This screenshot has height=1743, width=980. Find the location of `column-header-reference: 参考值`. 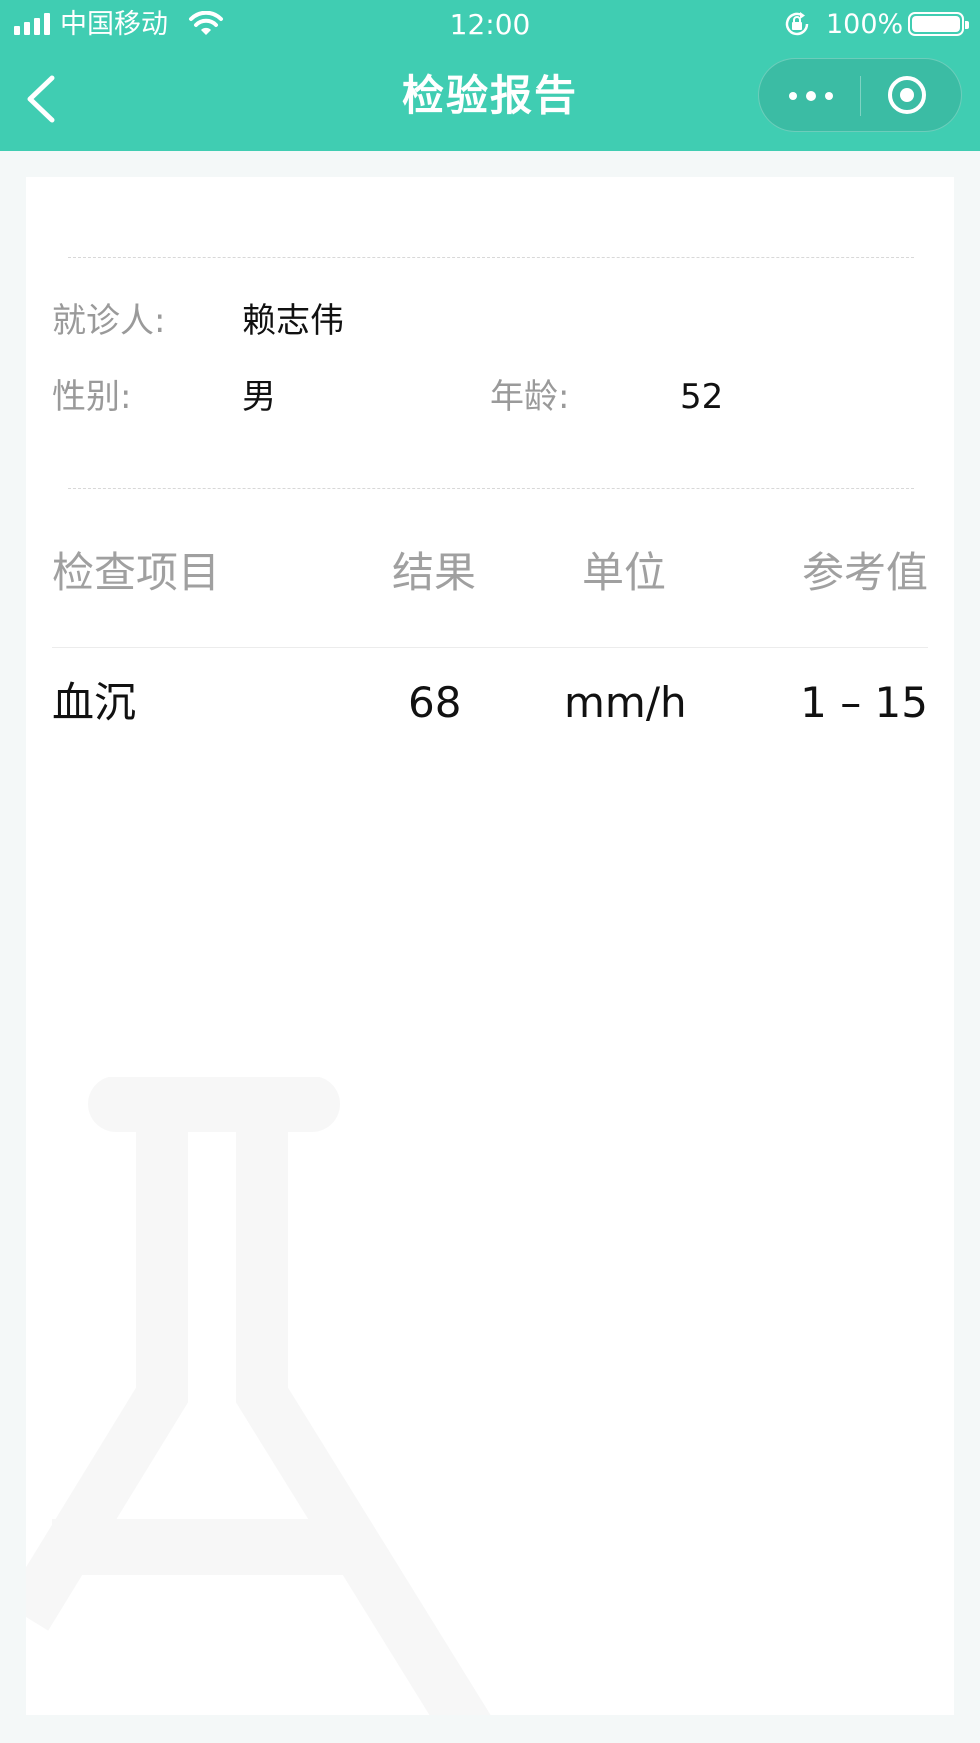

column-header-reference: 参考值 is located at coordinates (864, 572).